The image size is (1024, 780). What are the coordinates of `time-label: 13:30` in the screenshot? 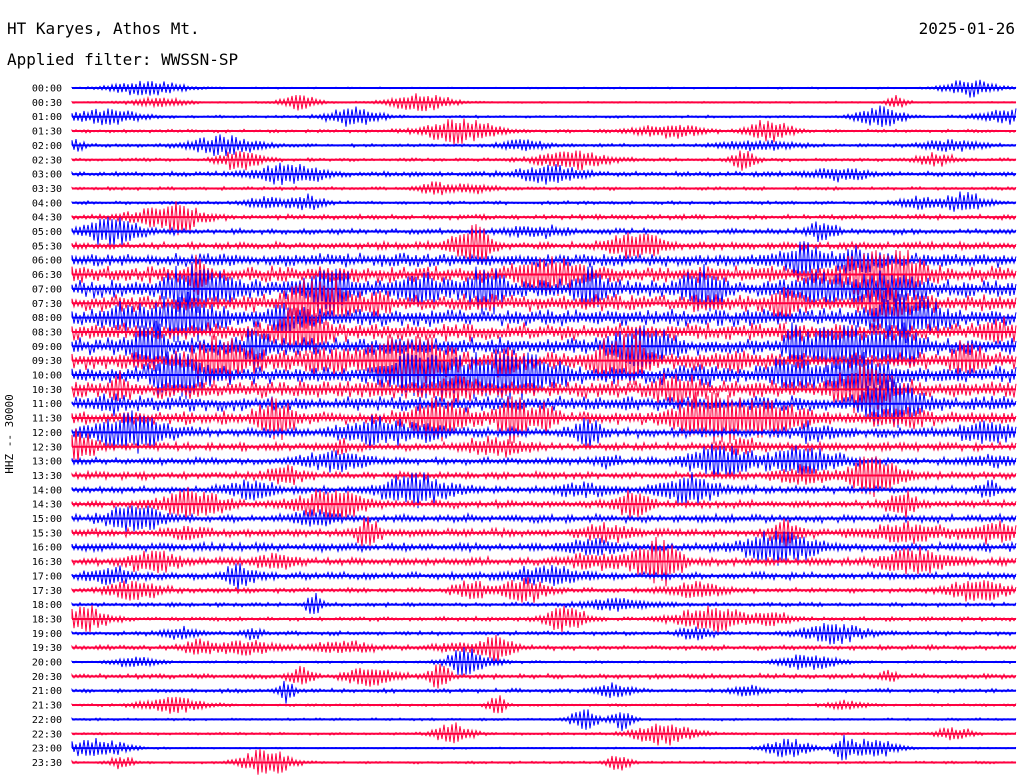 It's located at (47, 476).